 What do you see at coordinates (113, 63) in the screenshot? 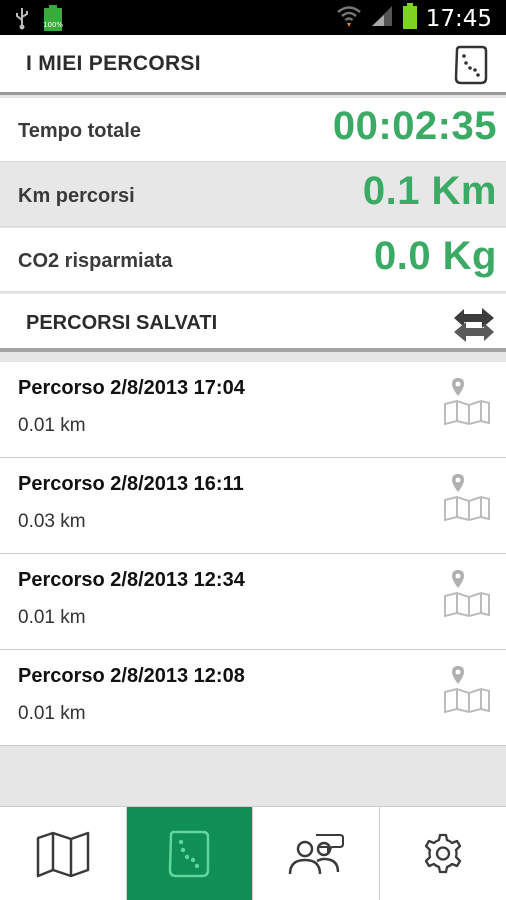
I see `page-title: I MIEI PERCORSI` at bounding box center [113, 63].